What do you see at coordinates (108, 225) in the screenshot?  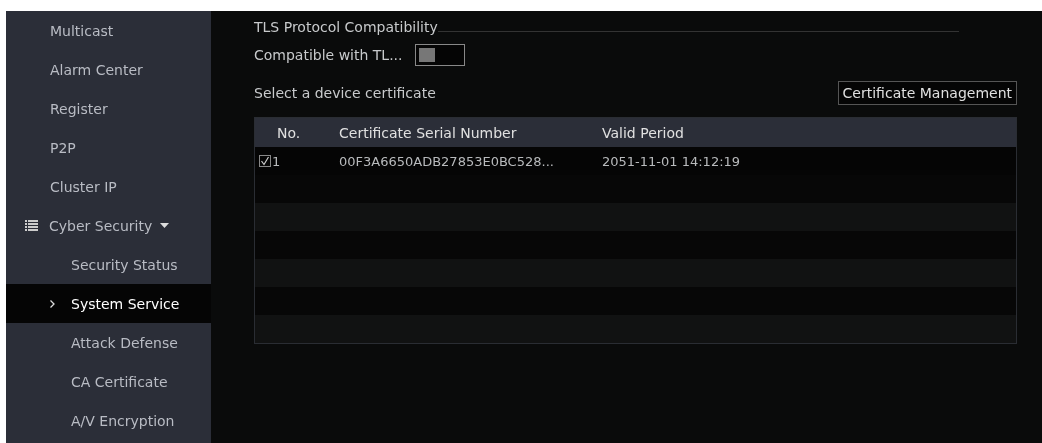 I see `sidebar-item: Cyber Security` at bounding box center [108, 225].